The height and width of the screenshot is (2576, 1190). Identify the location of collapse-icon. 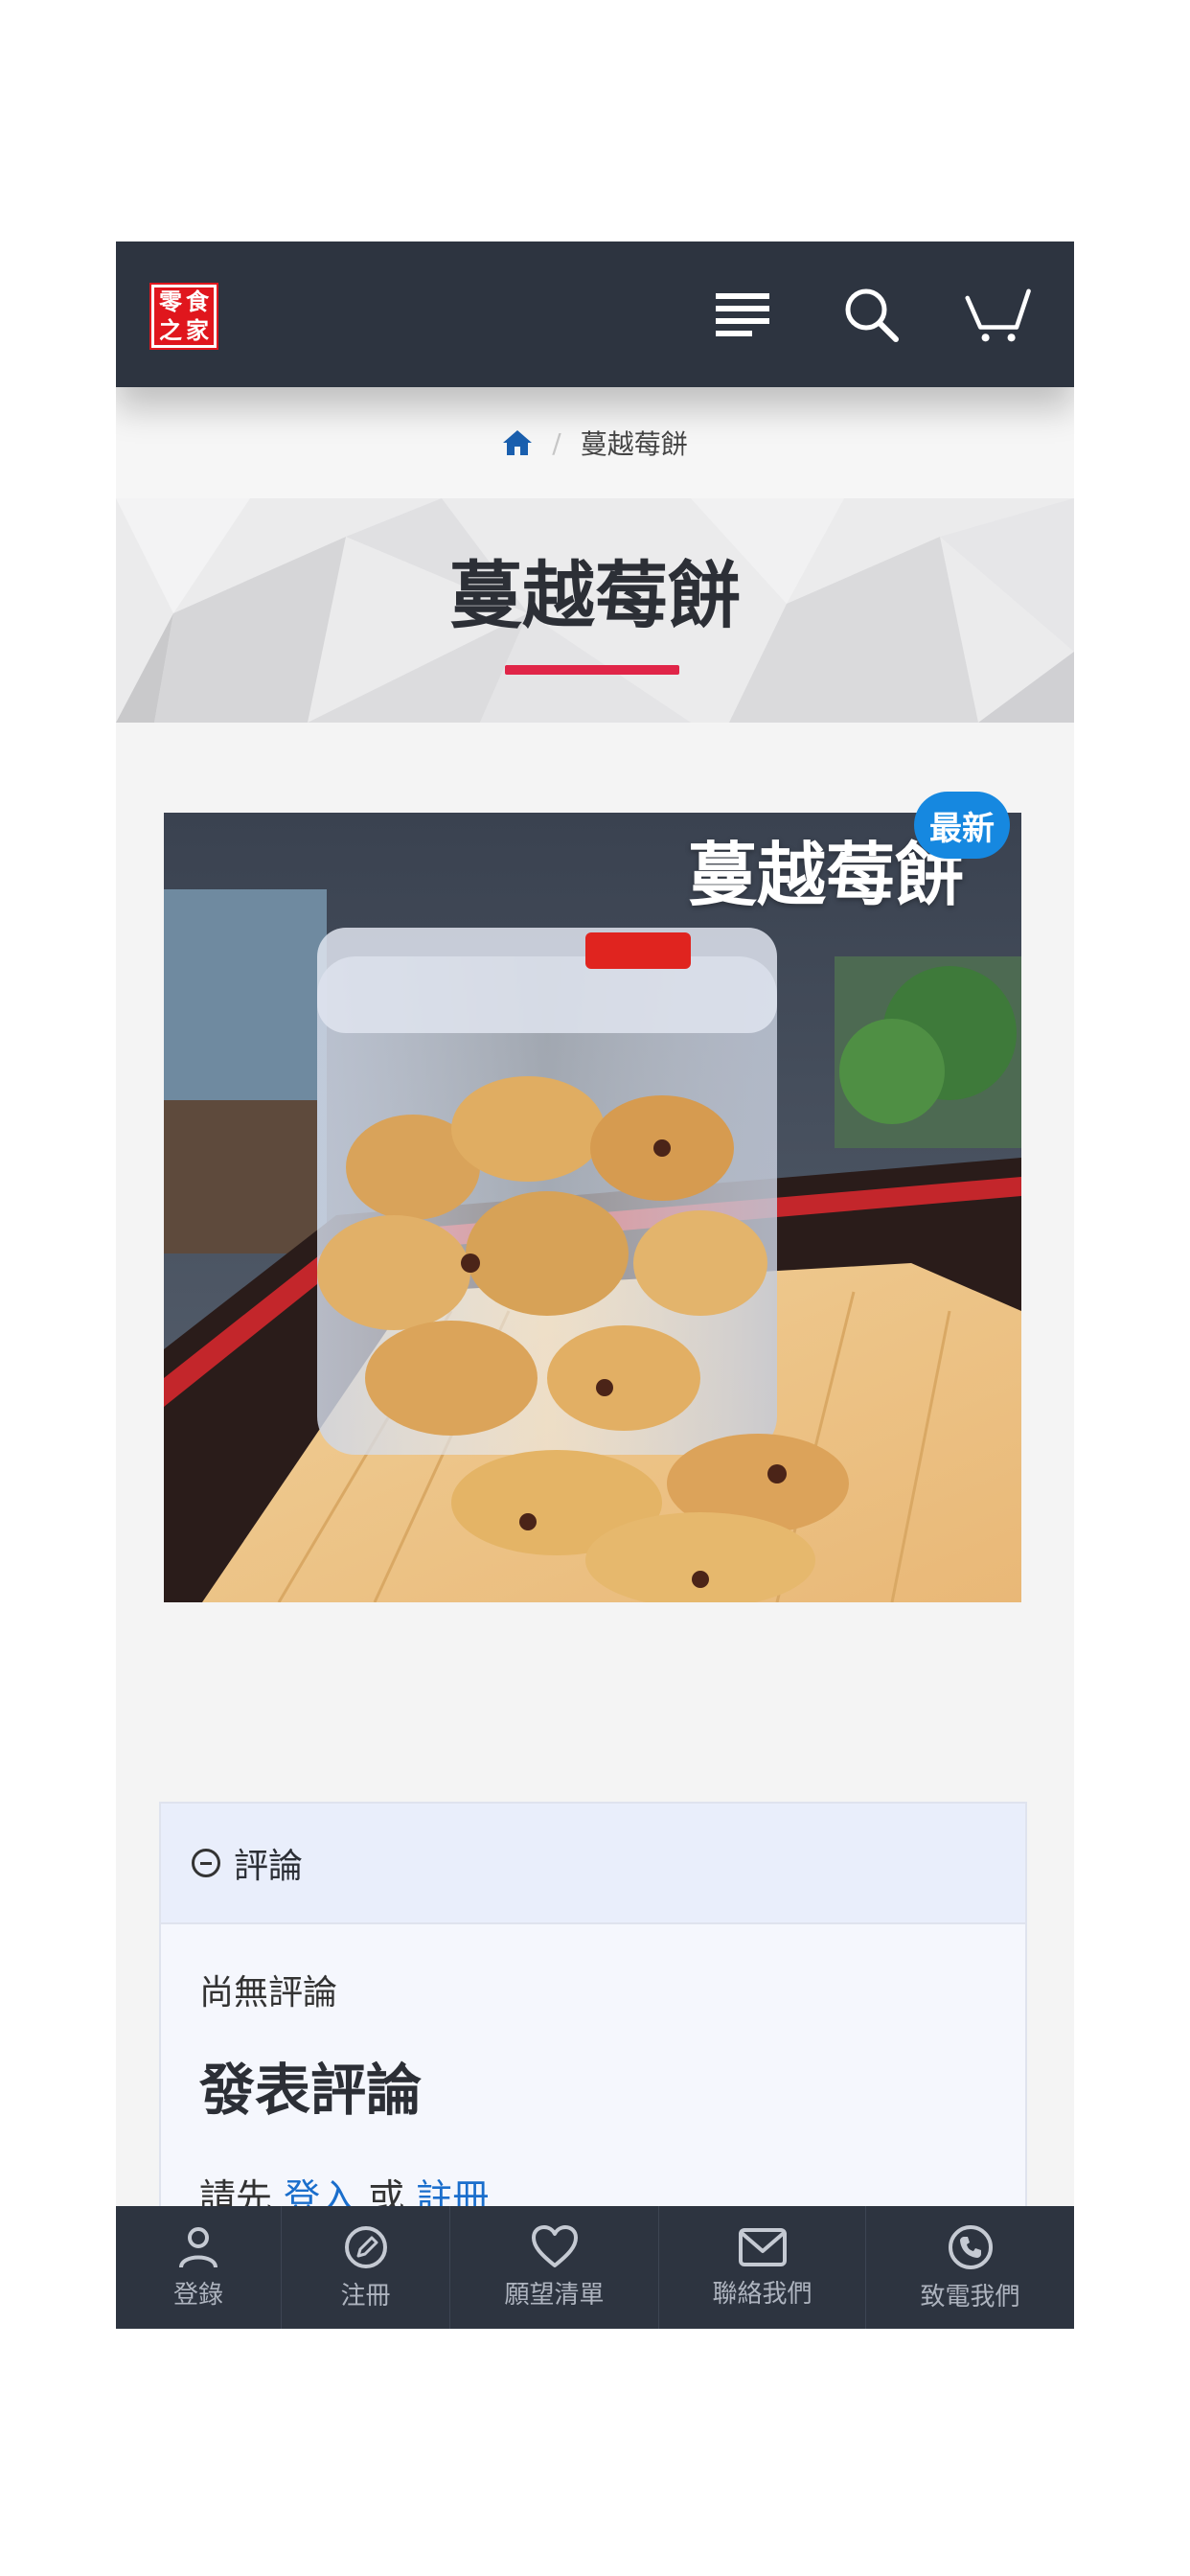
(206, 1863).